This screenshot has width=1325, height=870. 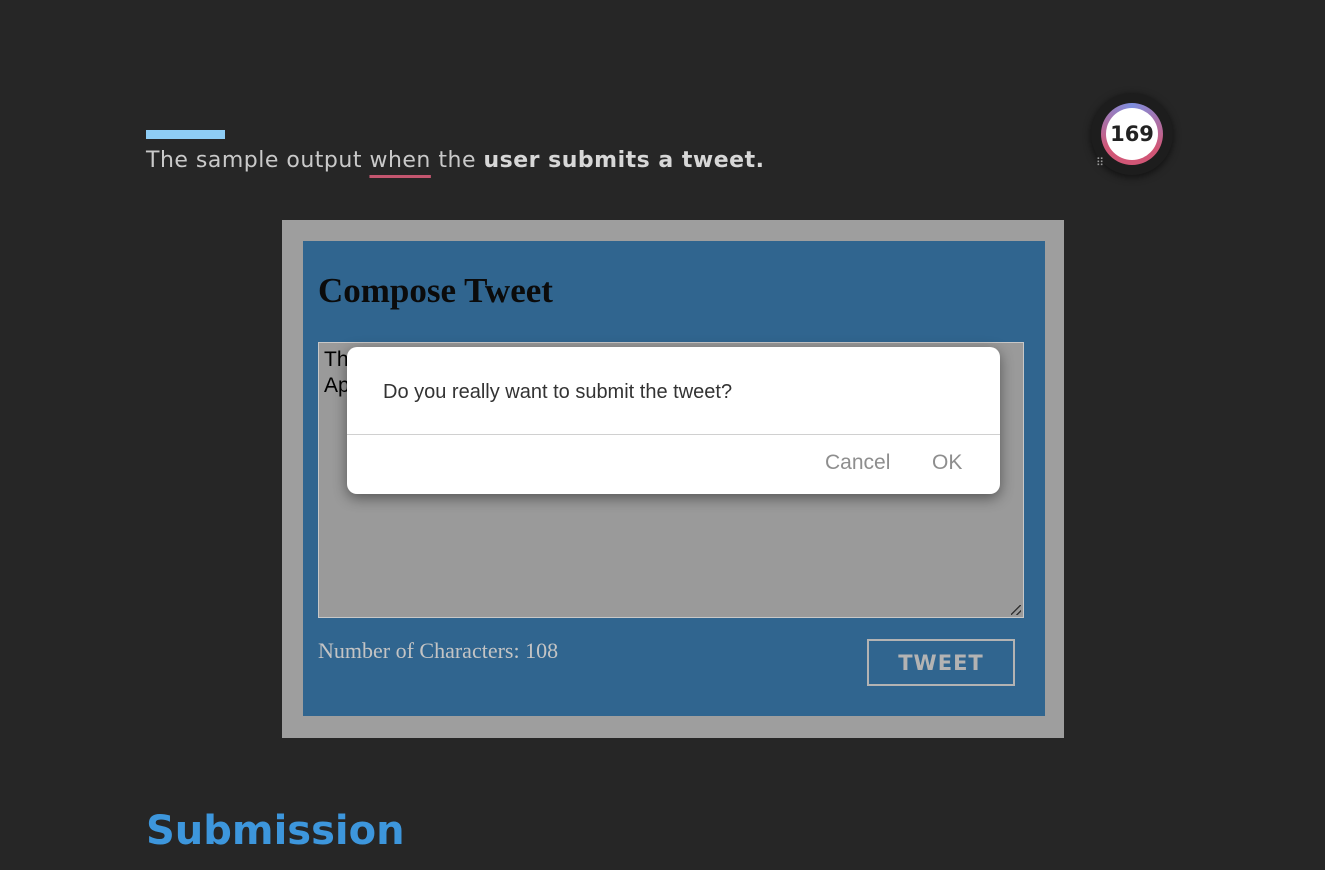 I want to click on grammar-badge: 169 ⠿, so click(x=1132, y=134).